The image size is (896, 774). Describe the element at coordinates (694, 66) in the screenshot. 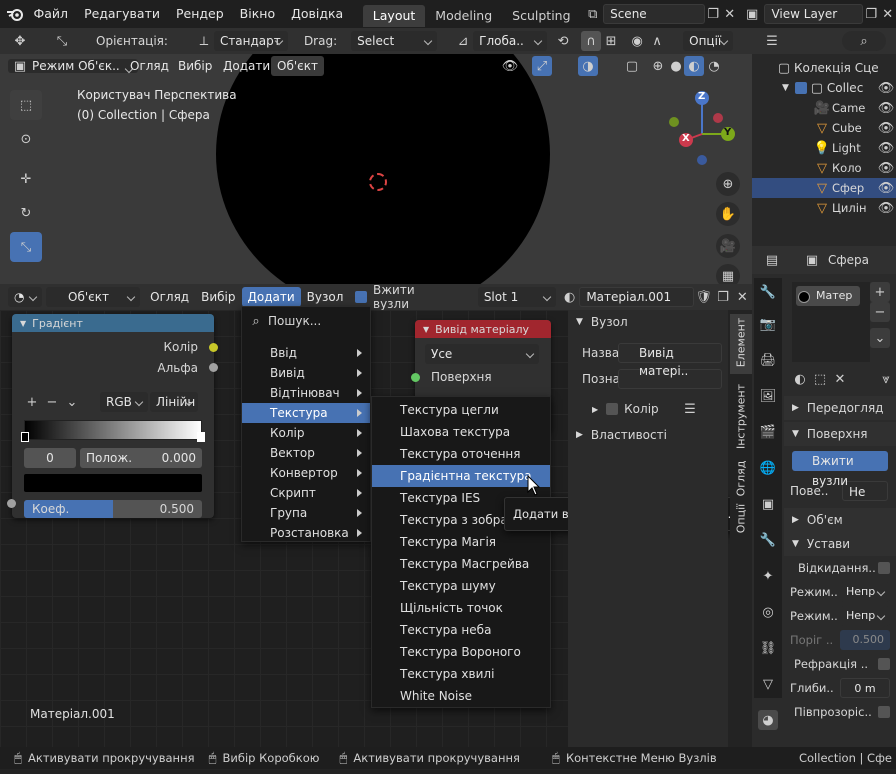

I see `material-shading-icon: ◐` at that location.